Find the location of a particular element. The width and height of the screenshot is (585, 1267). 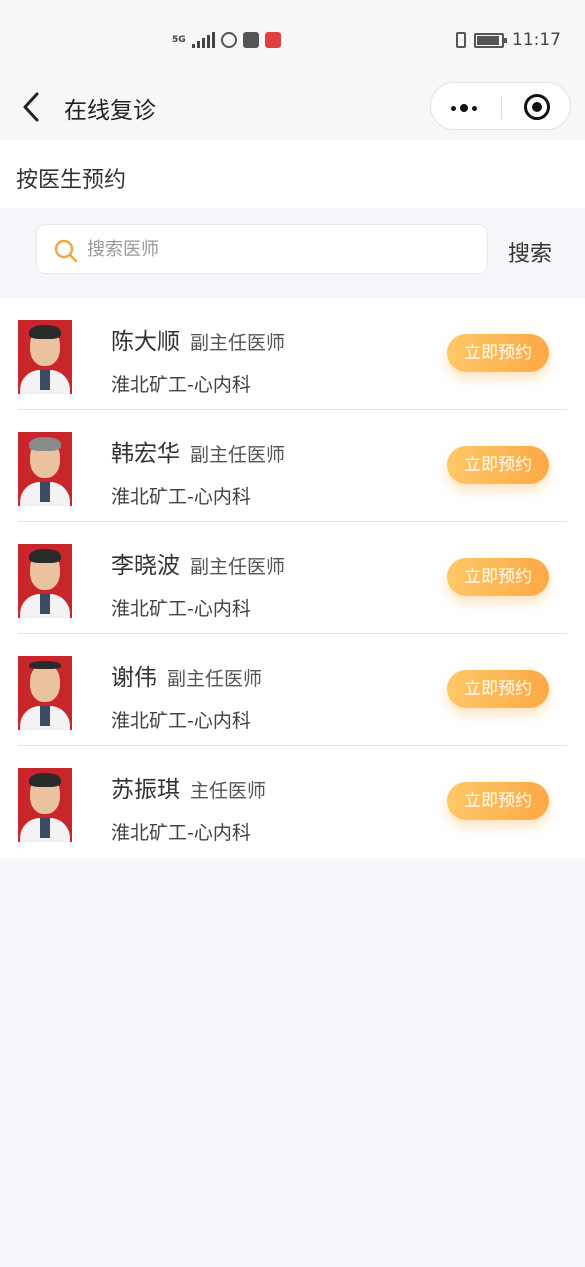

app-notification-icon is located at coordinates (228, 40).